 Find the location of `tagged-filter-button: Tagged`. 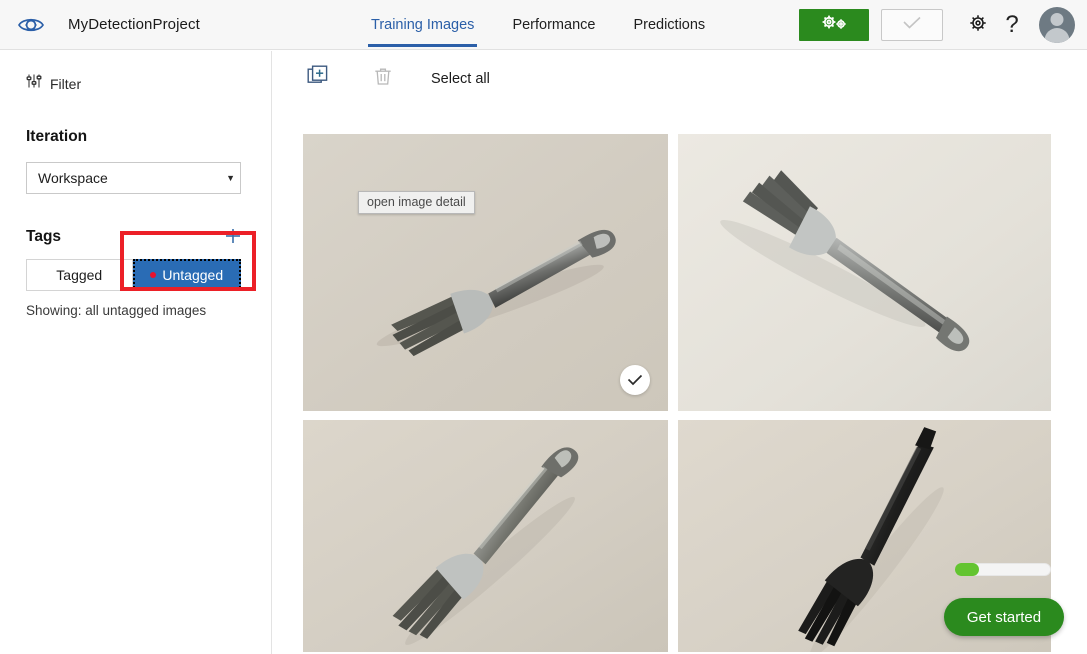

tagged-filter-button: Tagged is located at coordinates (79, 275).